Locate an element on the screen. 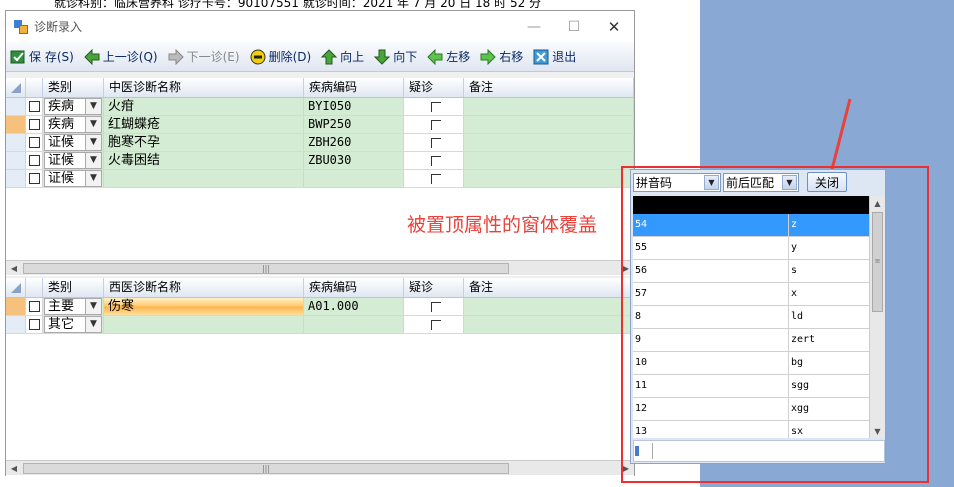 This screenshot has width=954, height=487. move-up-button: 向上 is located at coordinates (342, 56).